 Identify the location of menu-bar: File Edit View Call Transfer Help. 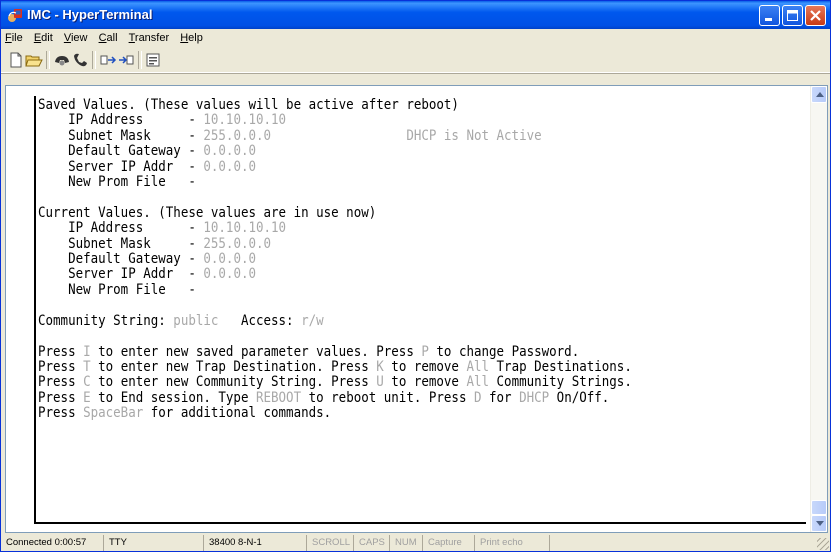
(415, 38).